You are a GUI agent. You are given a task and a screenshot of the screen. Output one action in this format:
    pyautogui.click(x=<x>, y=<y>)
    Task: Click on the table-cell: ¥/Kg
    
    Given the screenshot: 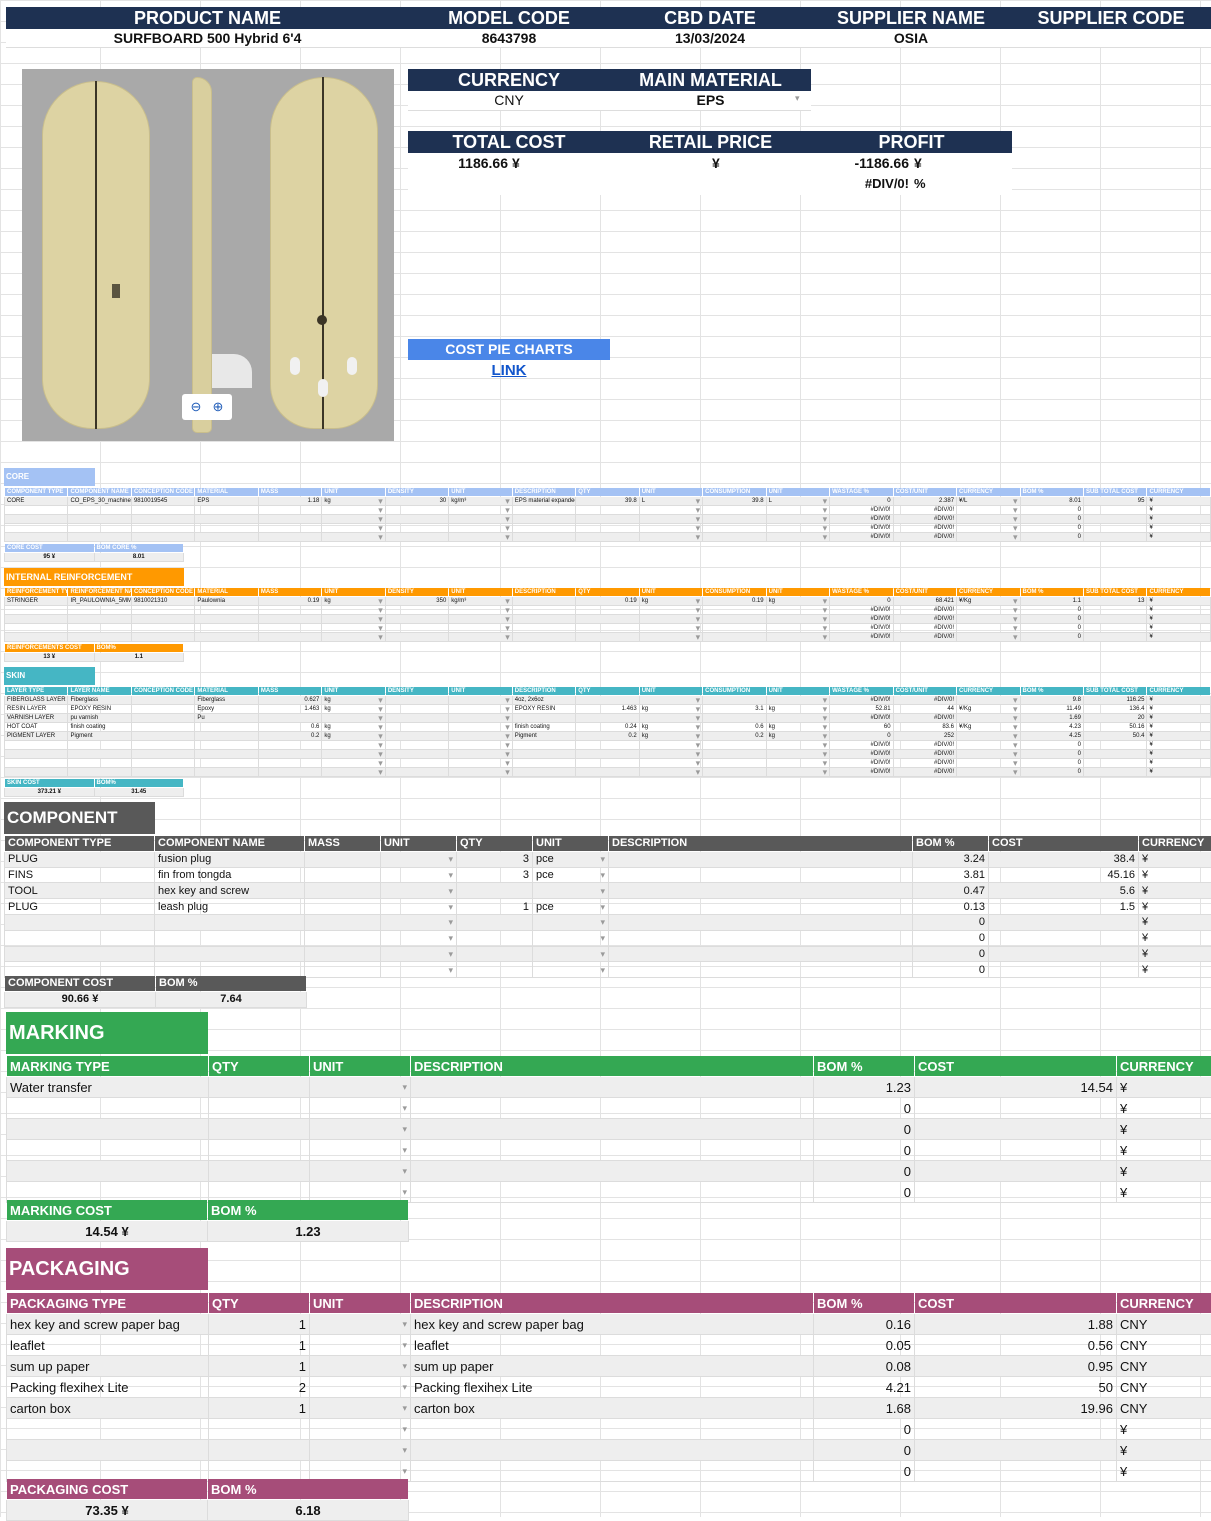 What is the action you would take?
    pyautogui.click(x=988, y=601)
    